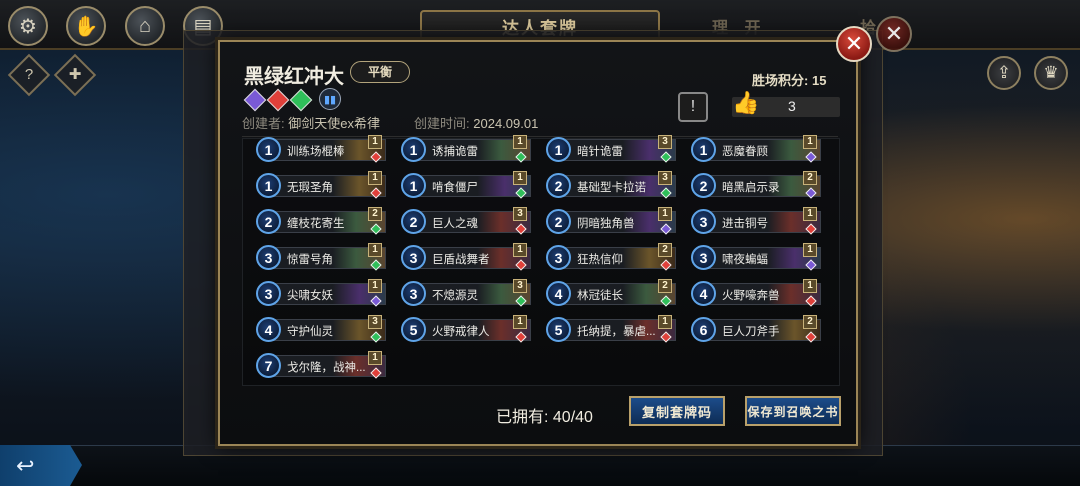 The image size is (1080, 486). Describe the element at coordinates (606, 224) in the screenshot. I see `card-name: 阴暗独角兽` at that location.